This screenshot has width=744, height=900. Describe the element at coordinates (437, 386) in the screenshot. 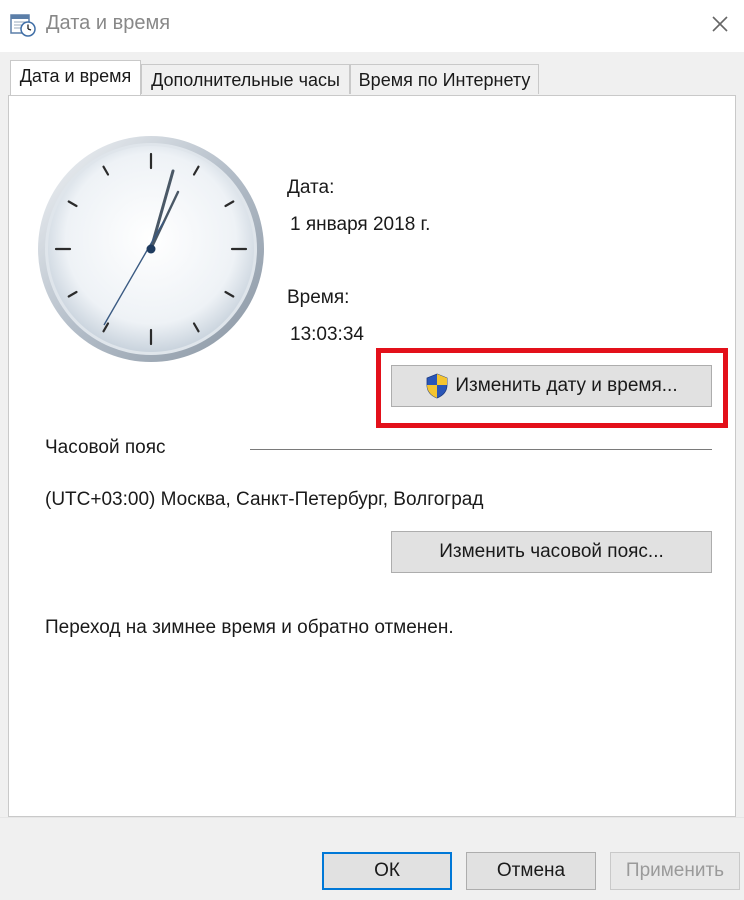

I see `uac-shield-icon` at that location.